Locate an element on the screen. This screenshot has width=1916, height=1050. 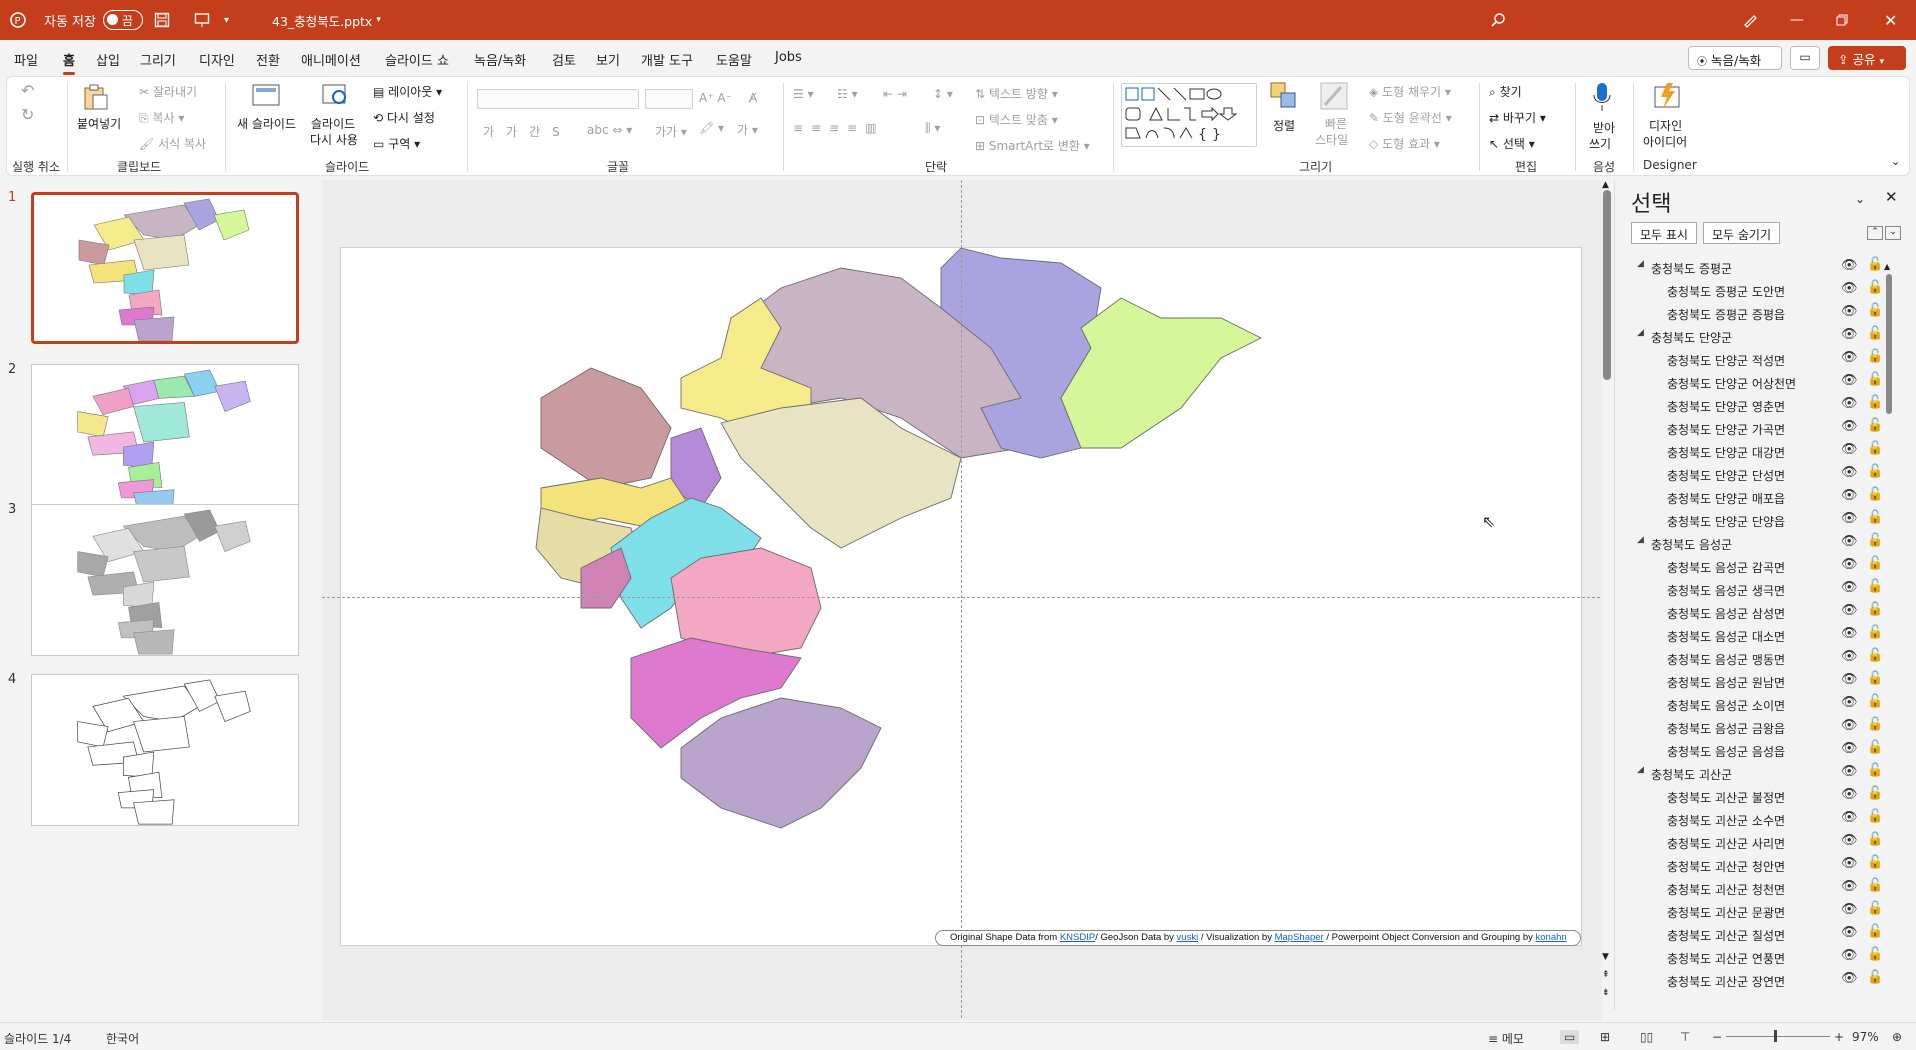
selection-item-row: 충청북도 음성군 삼성면 👁 🔓 is located at coordinates (1755, 612).